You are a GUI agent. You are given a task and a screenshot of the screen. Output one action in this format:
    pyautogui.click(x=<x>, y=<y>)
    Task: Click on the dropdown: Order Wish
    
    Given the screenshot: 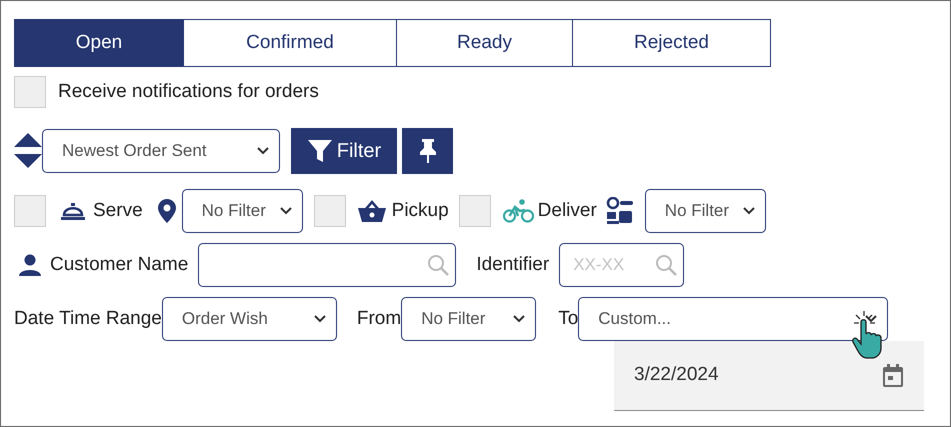 What is the action you would take?
    pyautogui.click(x=249, y=319)
    